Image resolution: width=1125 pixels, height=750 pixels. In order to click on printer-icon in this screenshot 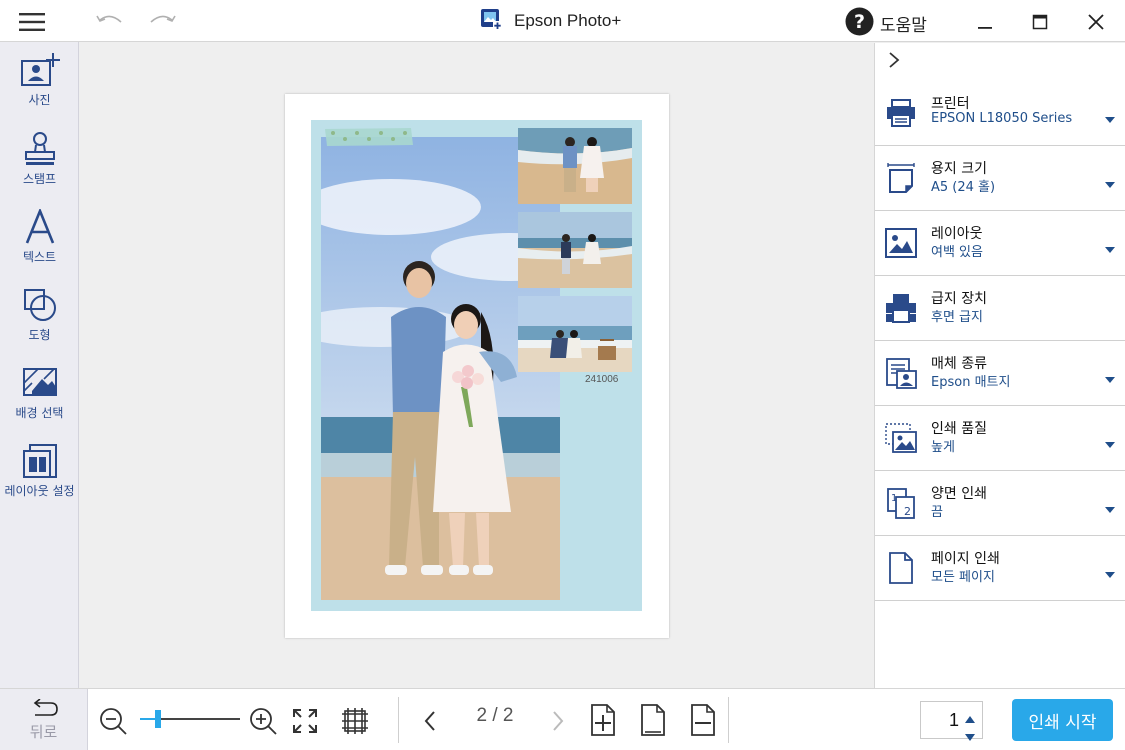, I will do `click(901, 113)`.